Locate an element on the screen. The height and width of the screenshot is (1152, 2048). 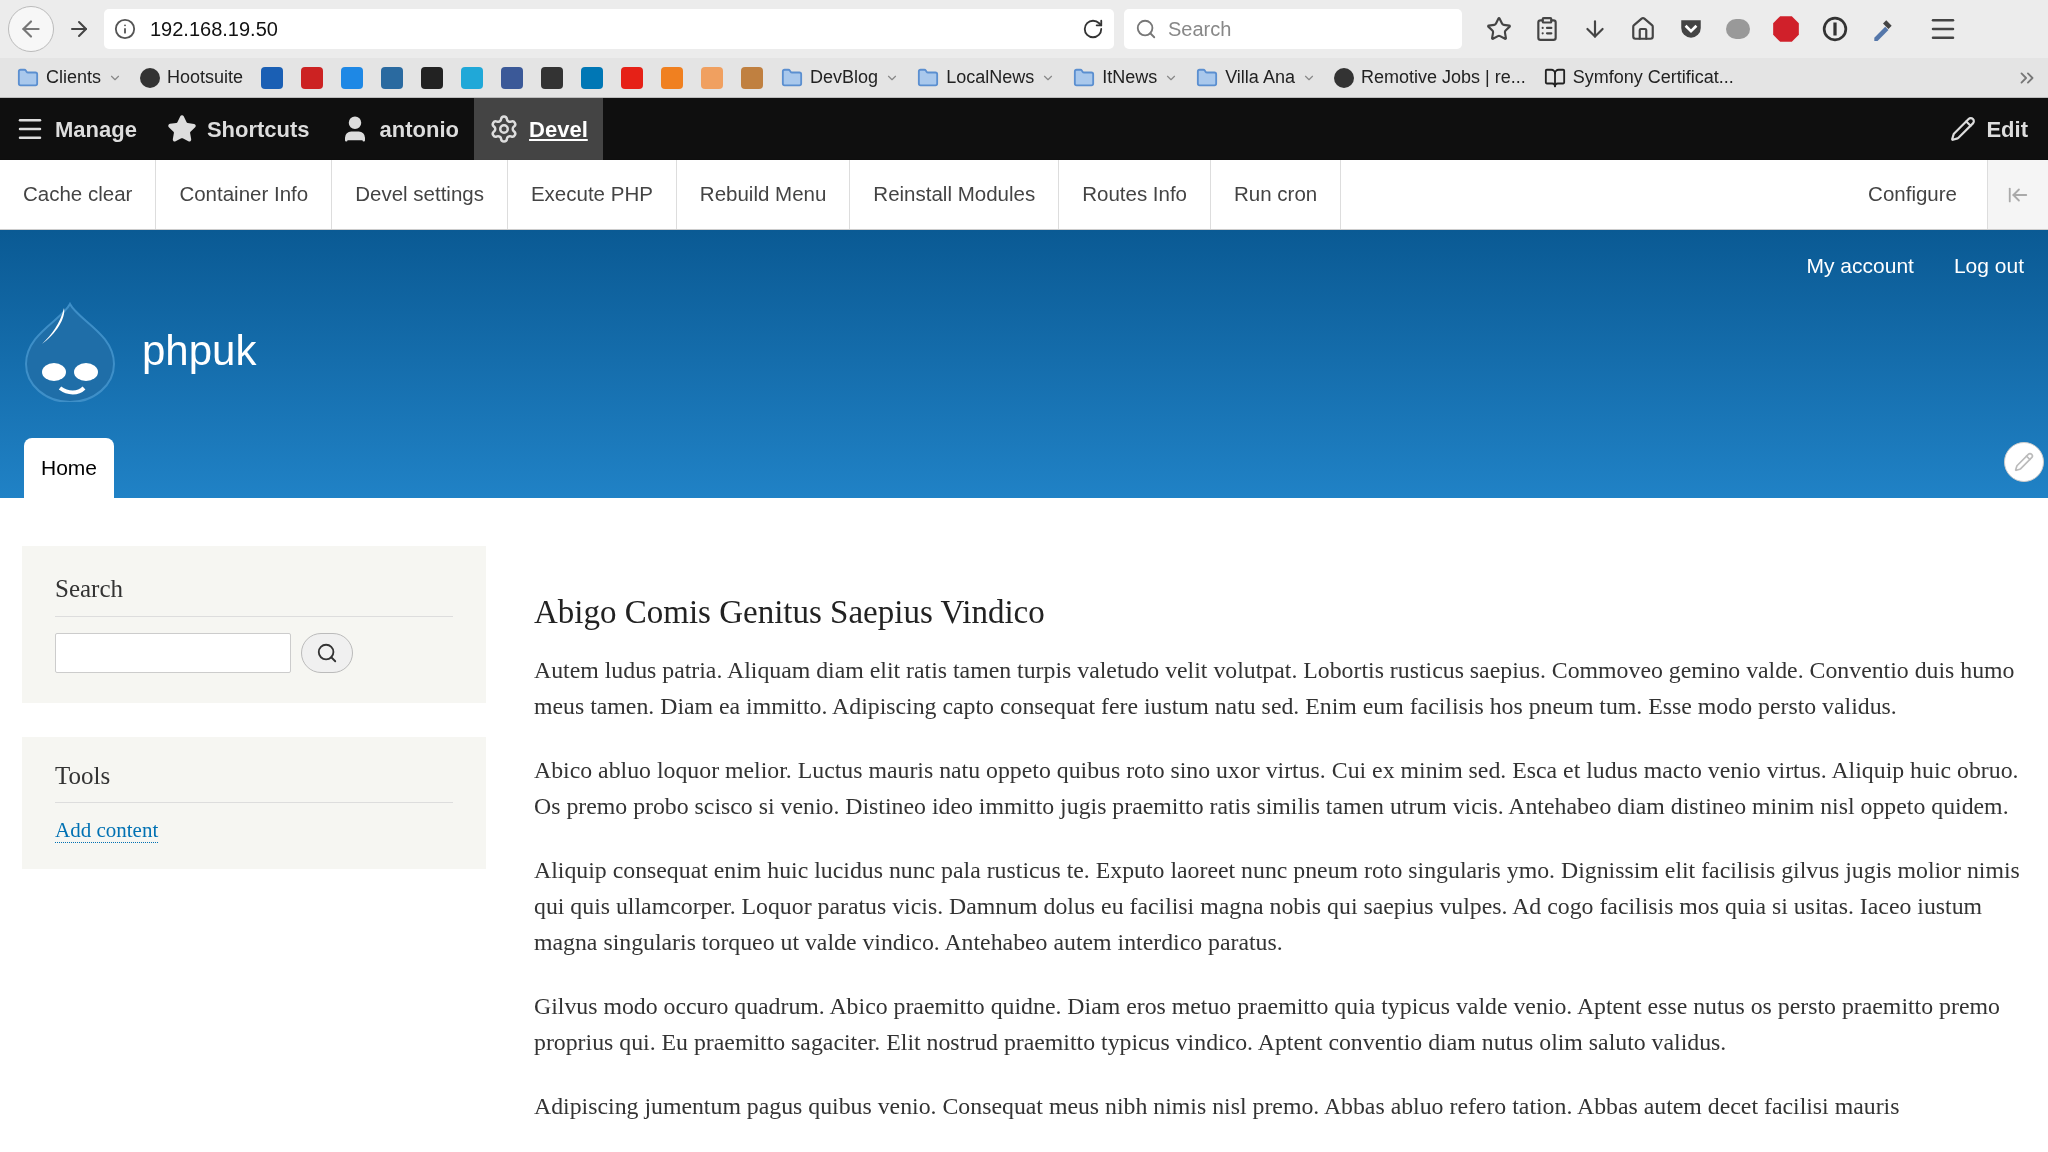
address-text: 192.168.19.50 is located at coordinates (214, 29).